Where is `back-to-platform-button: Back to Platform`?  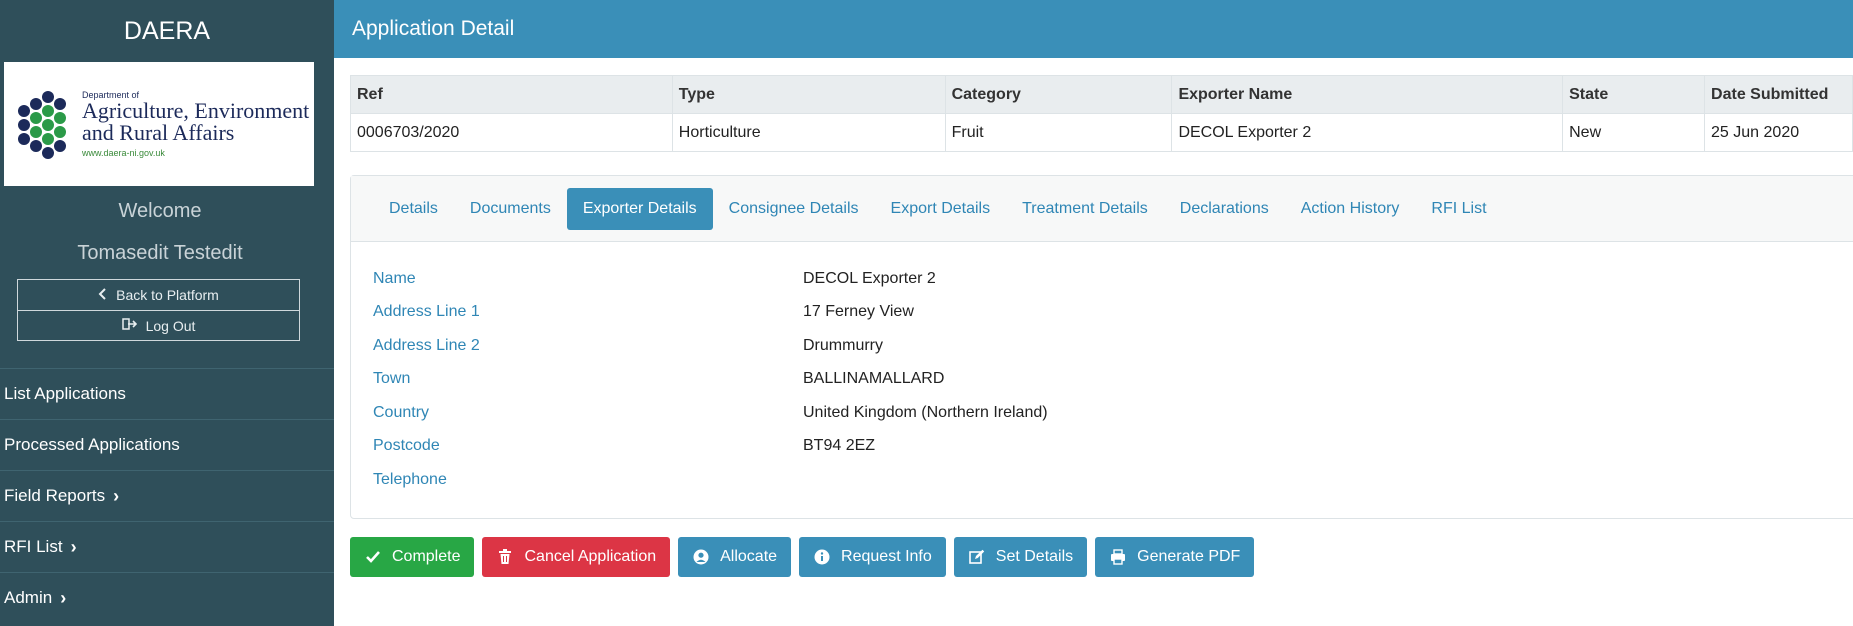
back-to-platform-button: Back to Platform is located at coordinates (158, 294).